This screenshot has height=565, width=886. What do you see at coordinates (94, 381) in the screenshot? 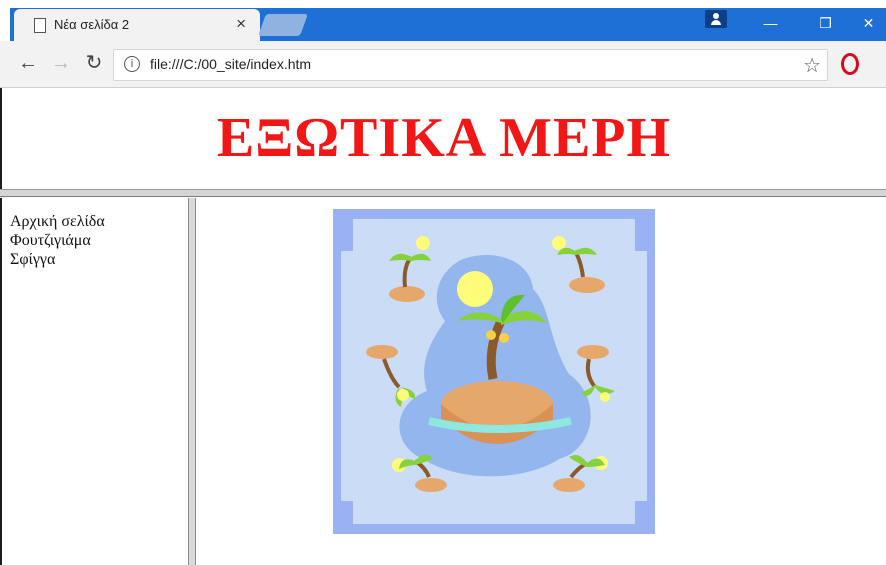
I see `left-nav-frame: Αρχική σελίδα Φουτζιγιάμα Σφίγγα` at bounding box center [94, 381].